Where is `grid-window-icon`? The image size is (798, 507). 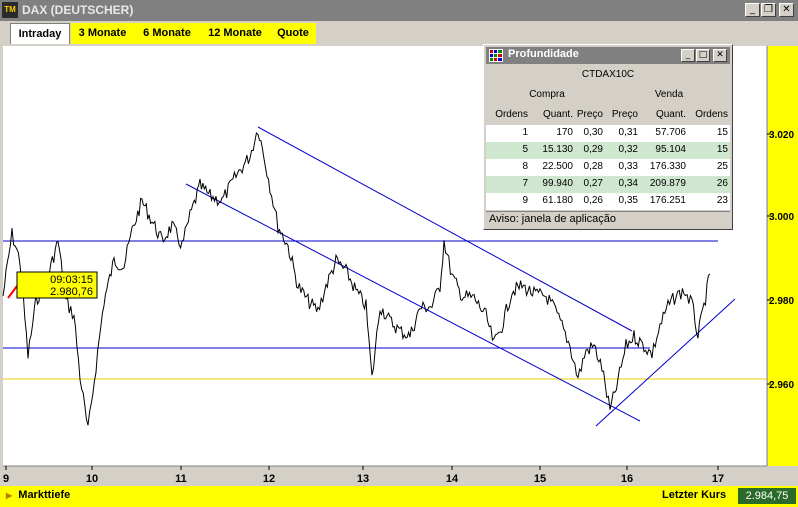
grid-window-icon is located at coordinates (496, 55).